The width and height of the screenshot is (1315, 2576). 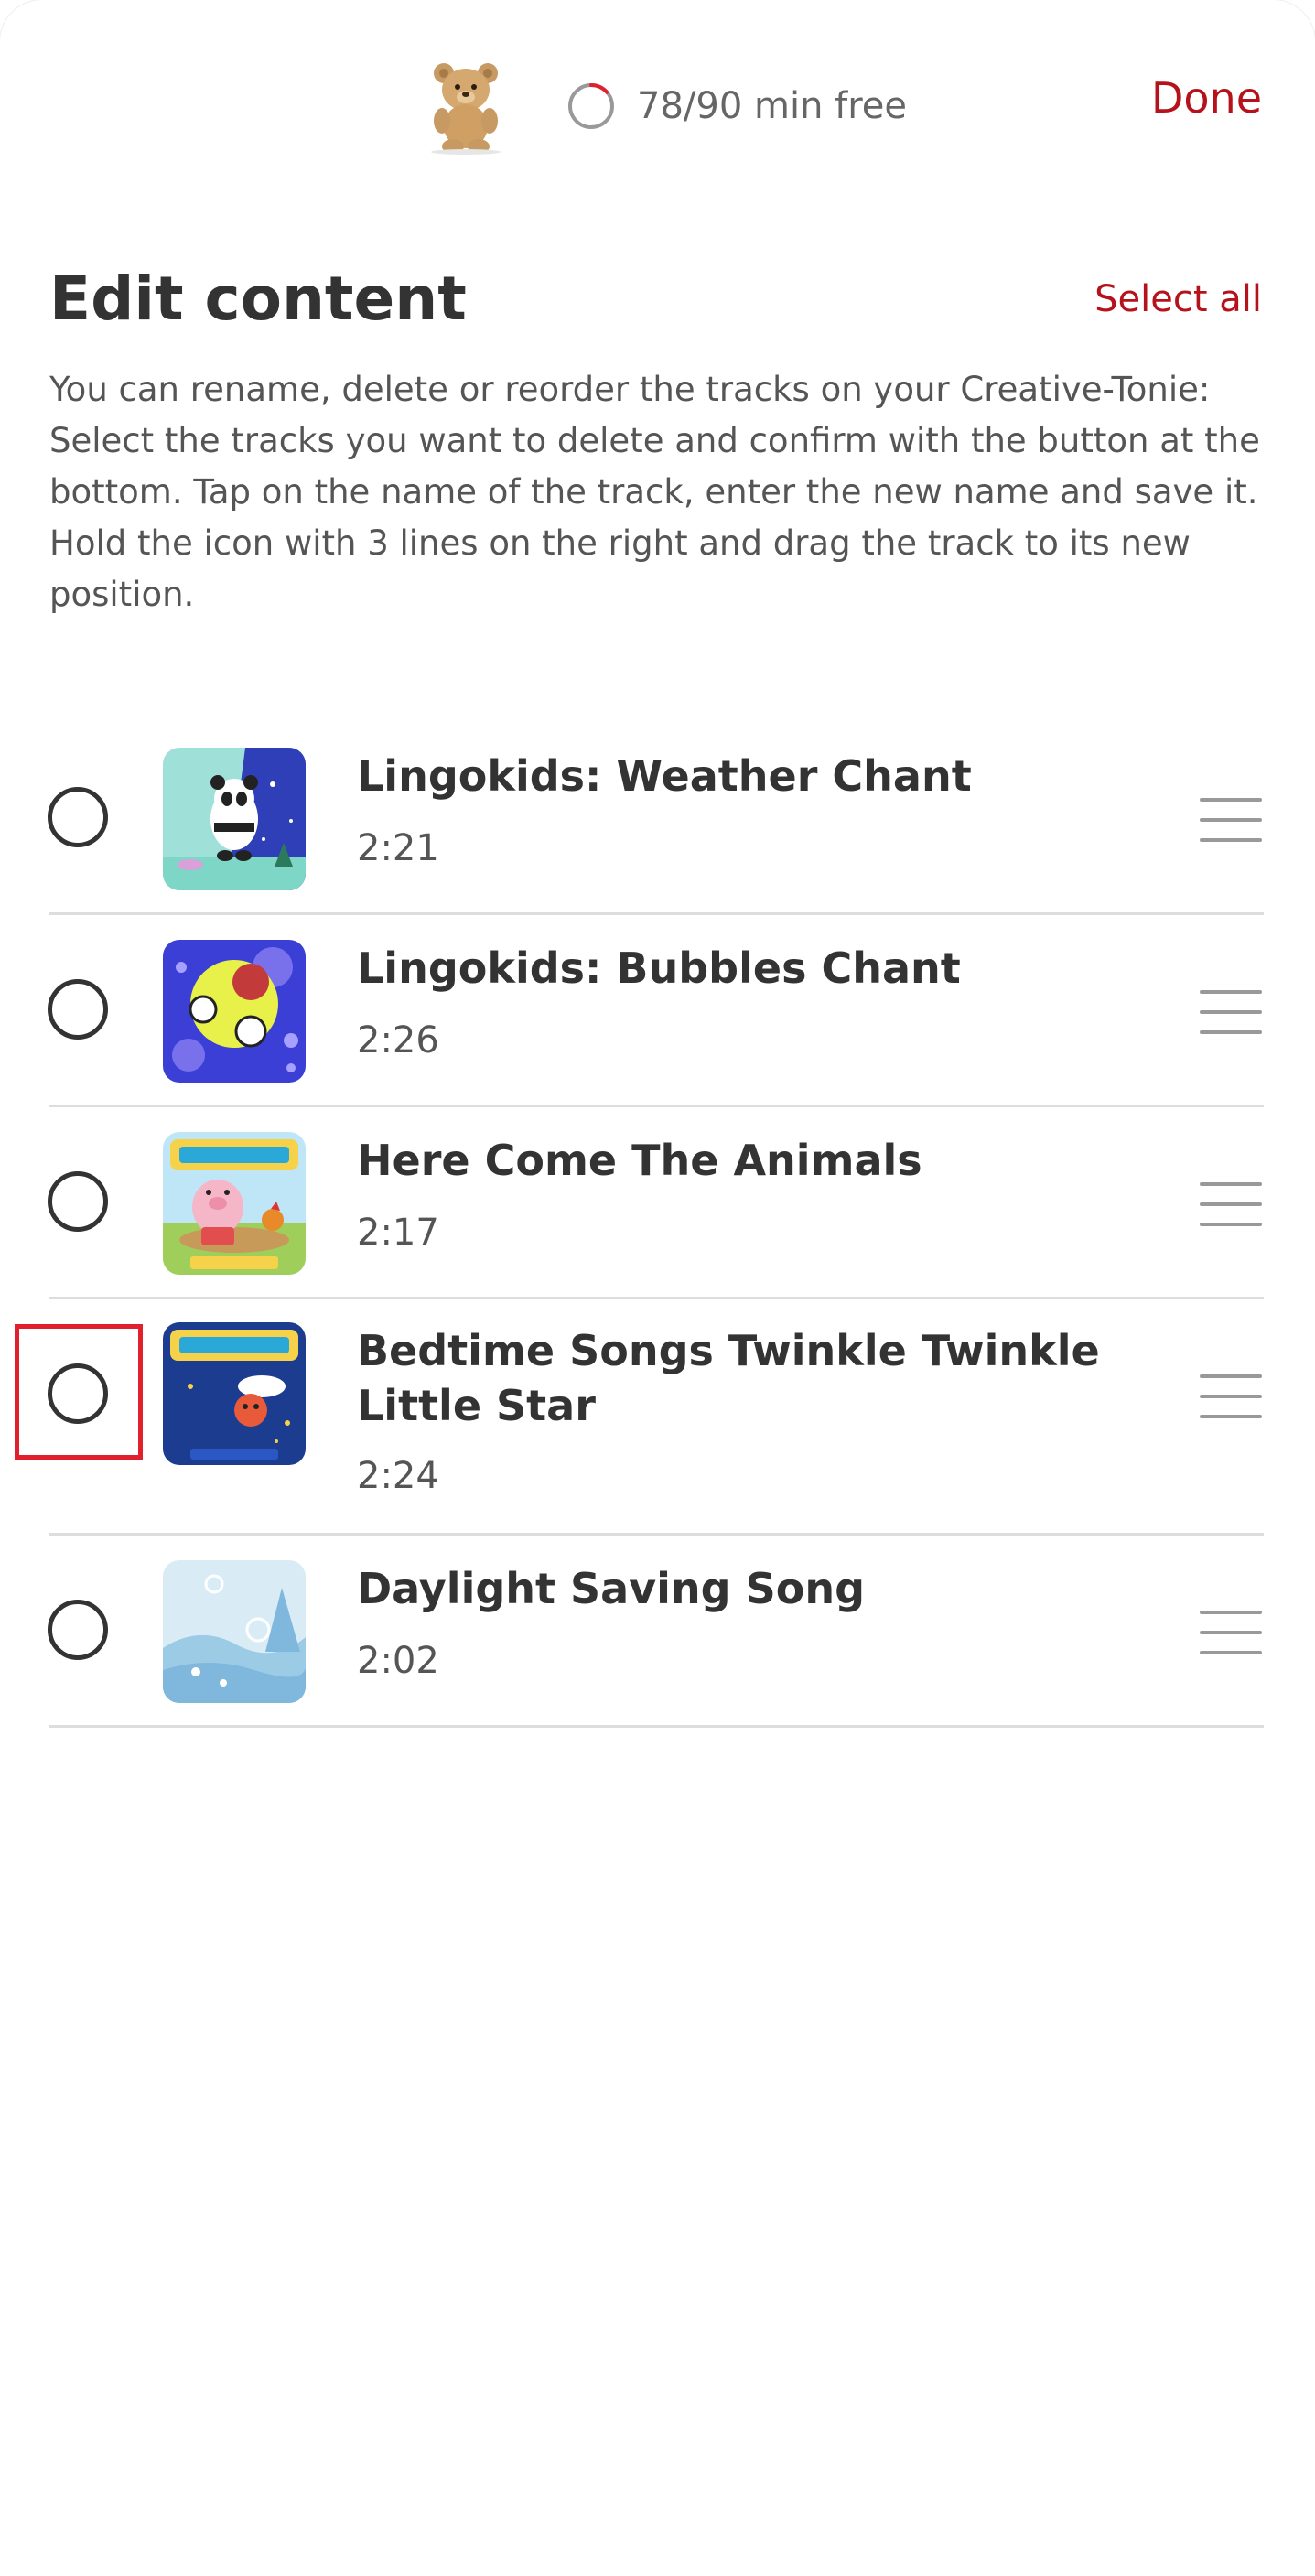 I want to click on track-title: Here Come The Animals, so click(x=768, y=1160).